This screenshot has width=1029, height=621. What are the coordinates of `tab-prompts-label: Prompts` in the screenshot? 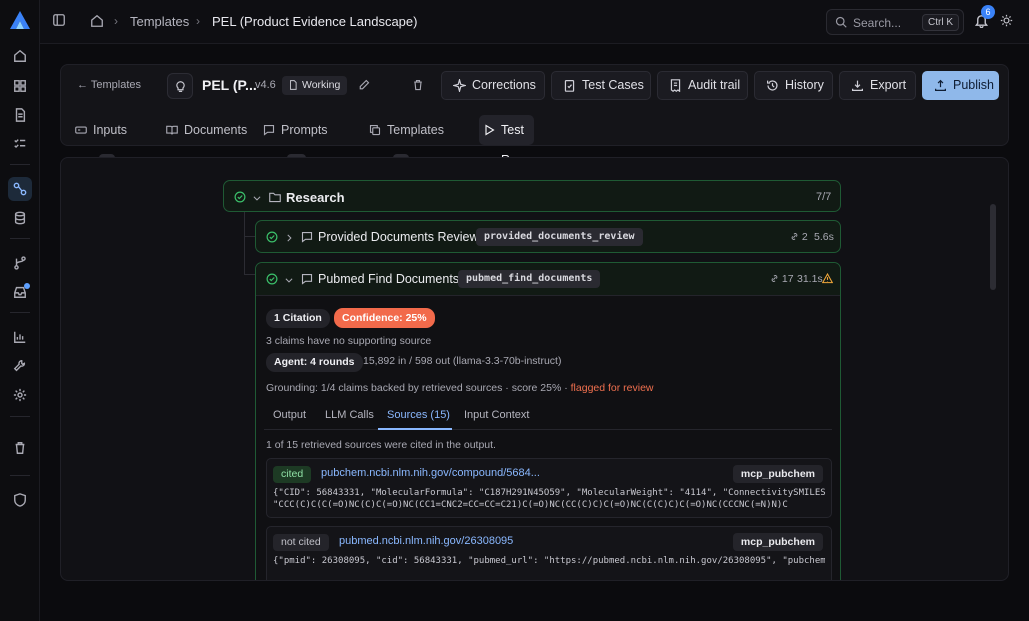 It's located at (304, 130).